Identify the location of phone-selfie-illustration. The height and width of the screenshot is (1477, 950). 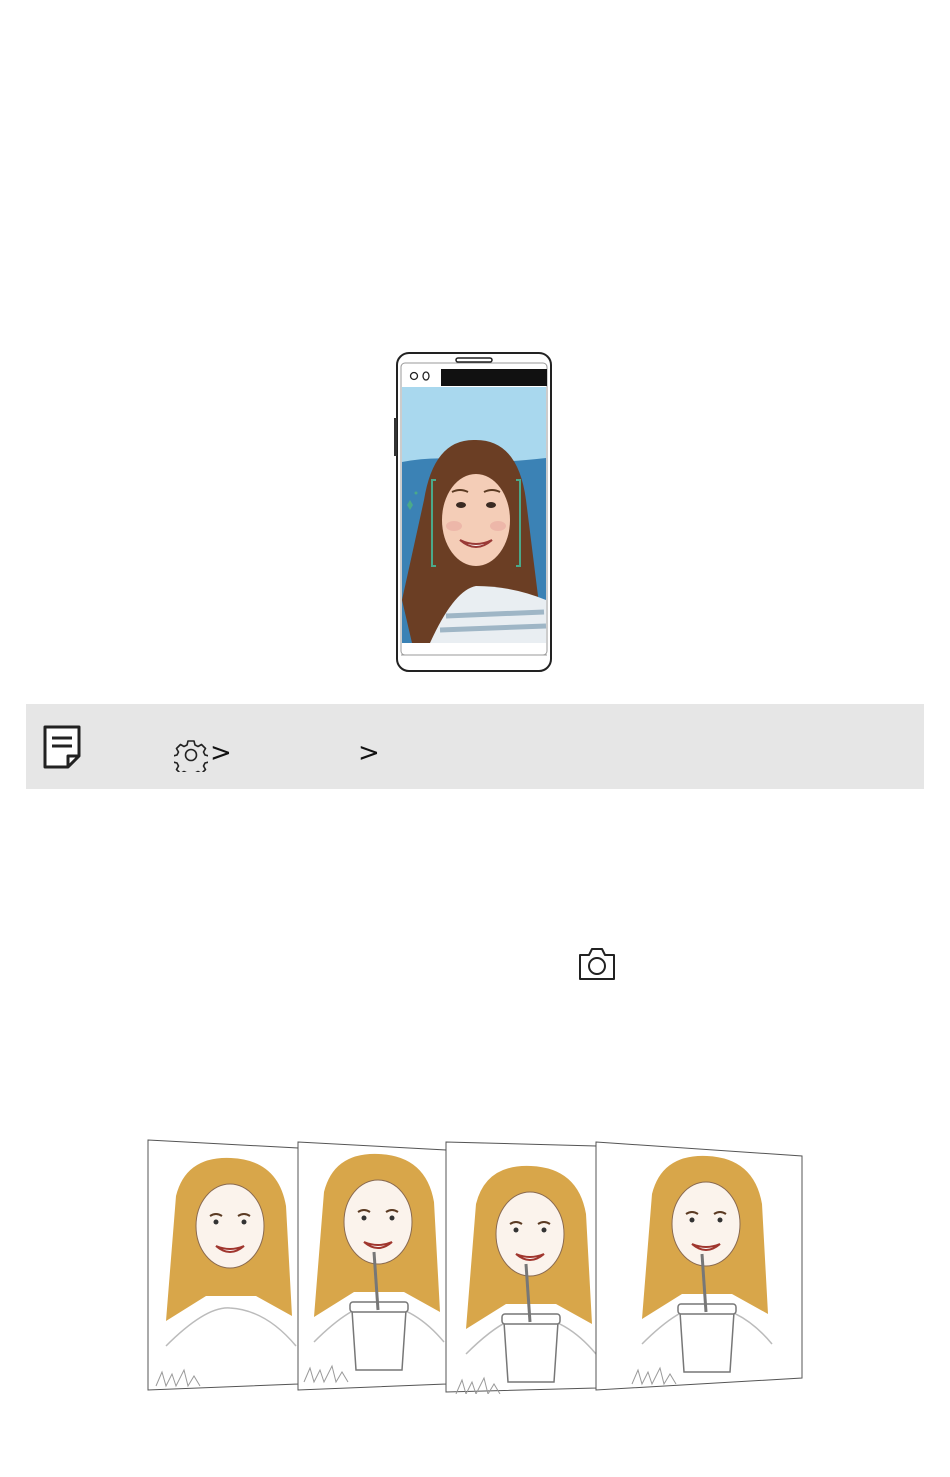
(473, 512).